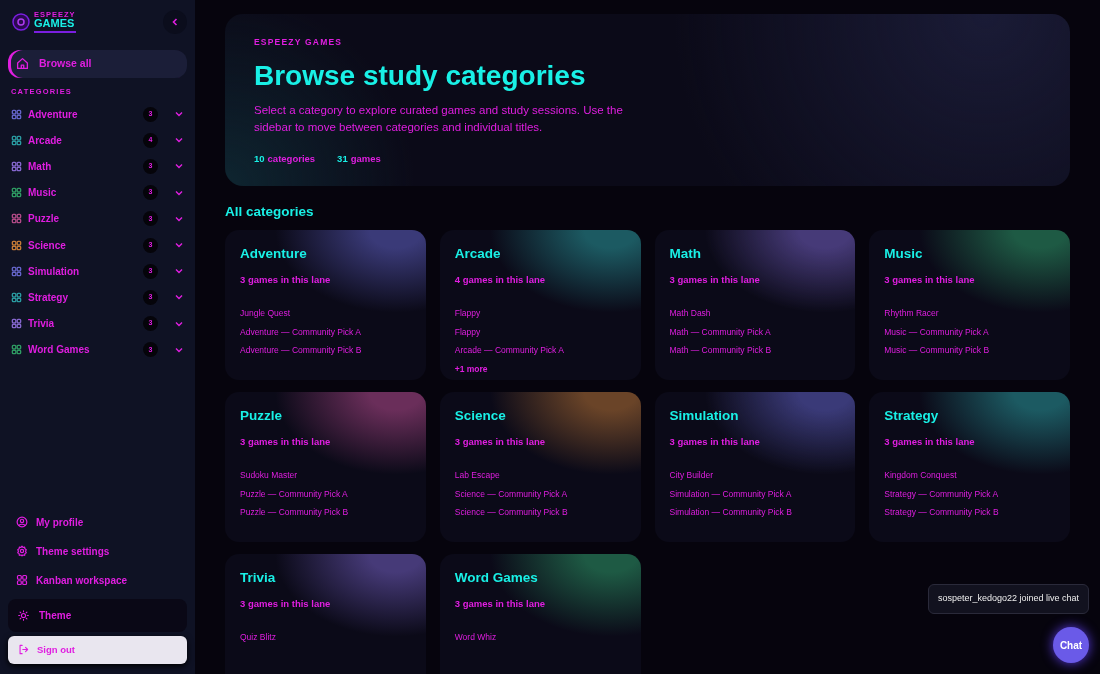  Describe the element at coordinates (496, 578) in the screenshot. I see `card-title: Word Games` at that location.